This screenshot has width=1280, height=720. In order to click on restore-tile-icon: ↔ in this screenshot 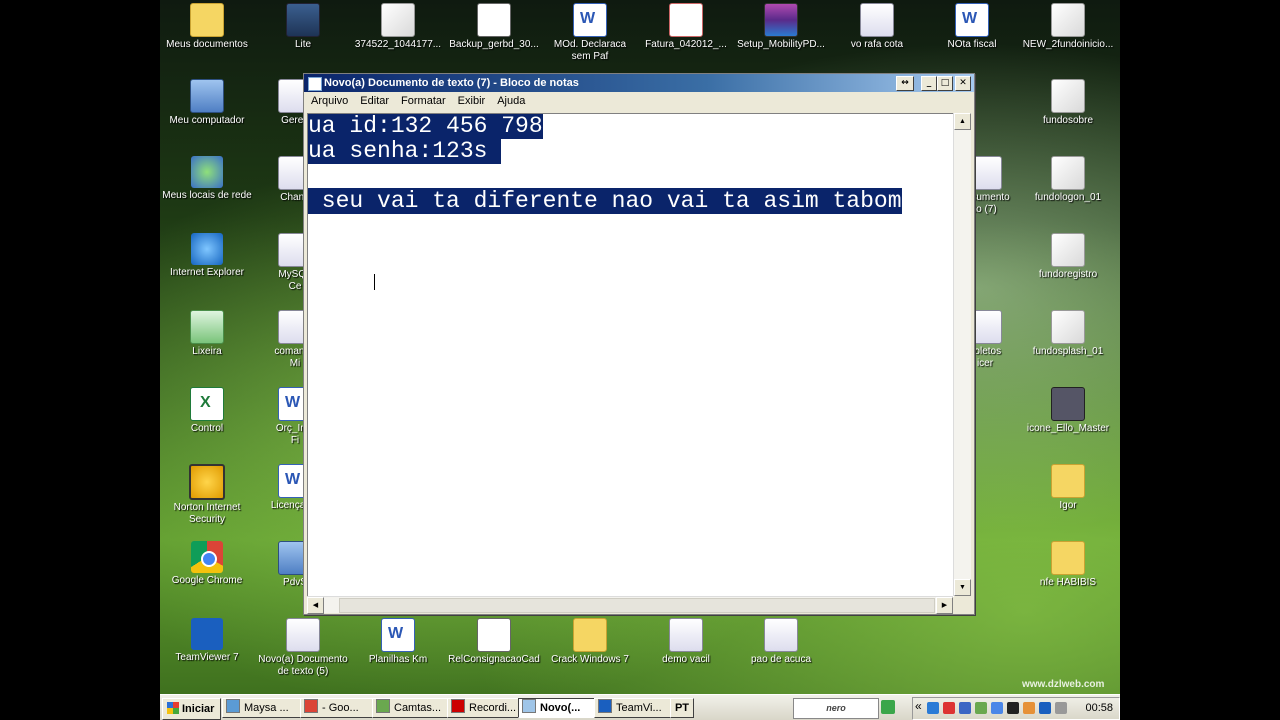, I will do `click(905, 83)`.